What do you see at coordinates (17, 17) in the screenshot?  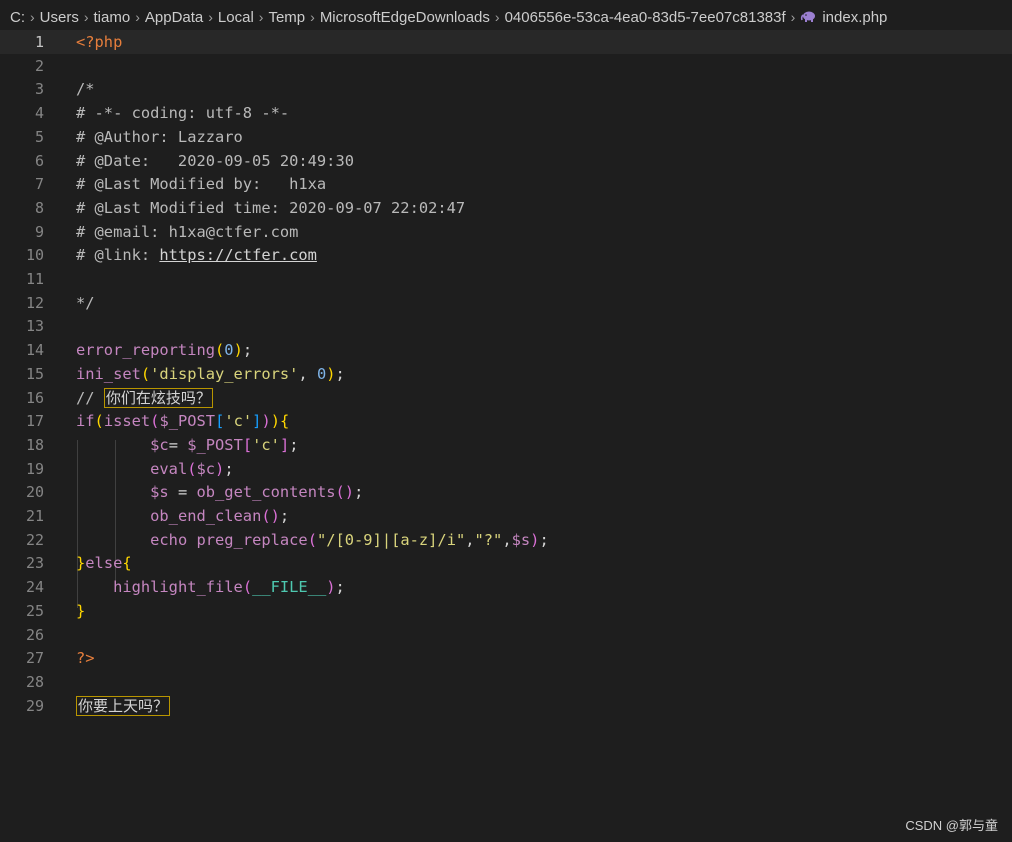 I see `breadcrumb-item: C:` at bounding box center [17, 17].